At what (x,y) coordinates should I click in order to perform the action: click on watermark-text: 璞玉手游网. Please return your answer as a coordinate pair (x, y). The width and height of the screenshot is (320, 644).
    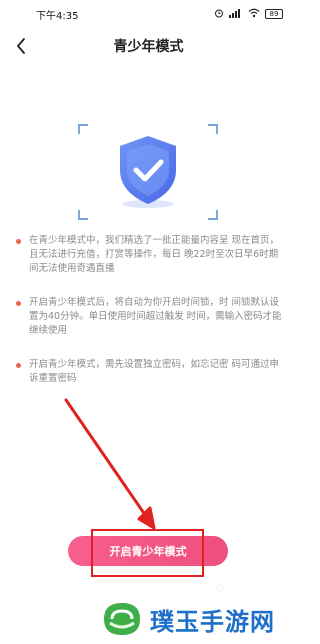
    Looking at the image, I should click on (212, 621).